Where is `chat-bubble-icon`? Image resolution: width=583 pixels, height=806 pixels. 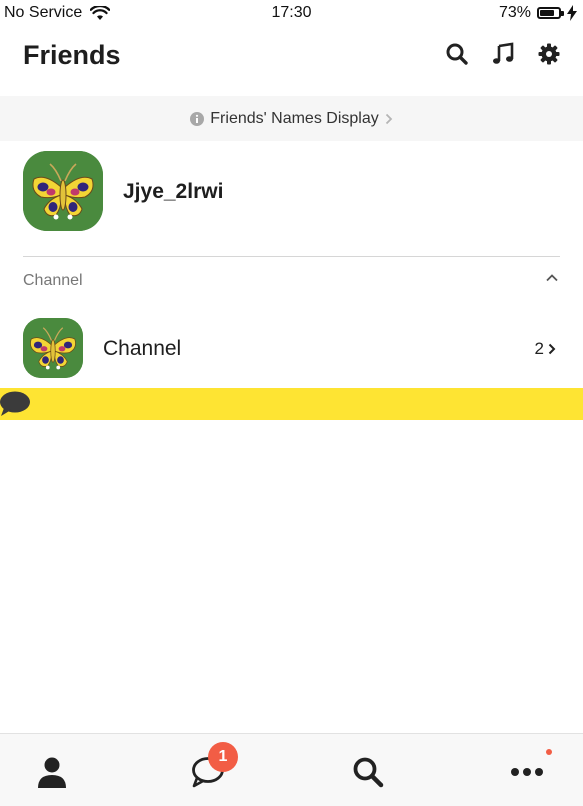
chat-bubble-icon is located at coordinates (15, 403).